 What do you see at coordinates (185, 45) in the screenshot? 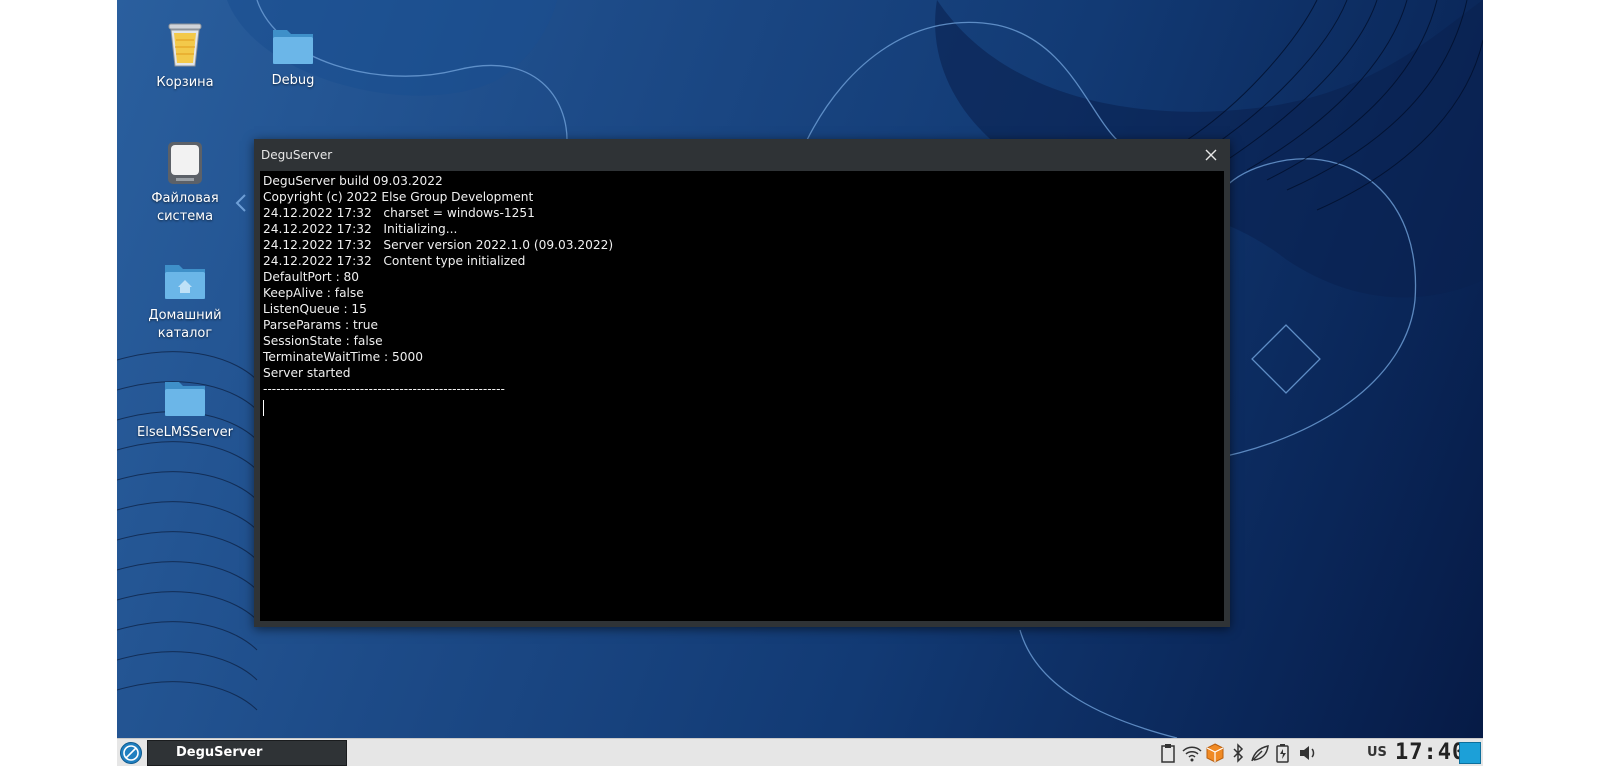
I see `trash-icon` at bounding box center [185, 45].